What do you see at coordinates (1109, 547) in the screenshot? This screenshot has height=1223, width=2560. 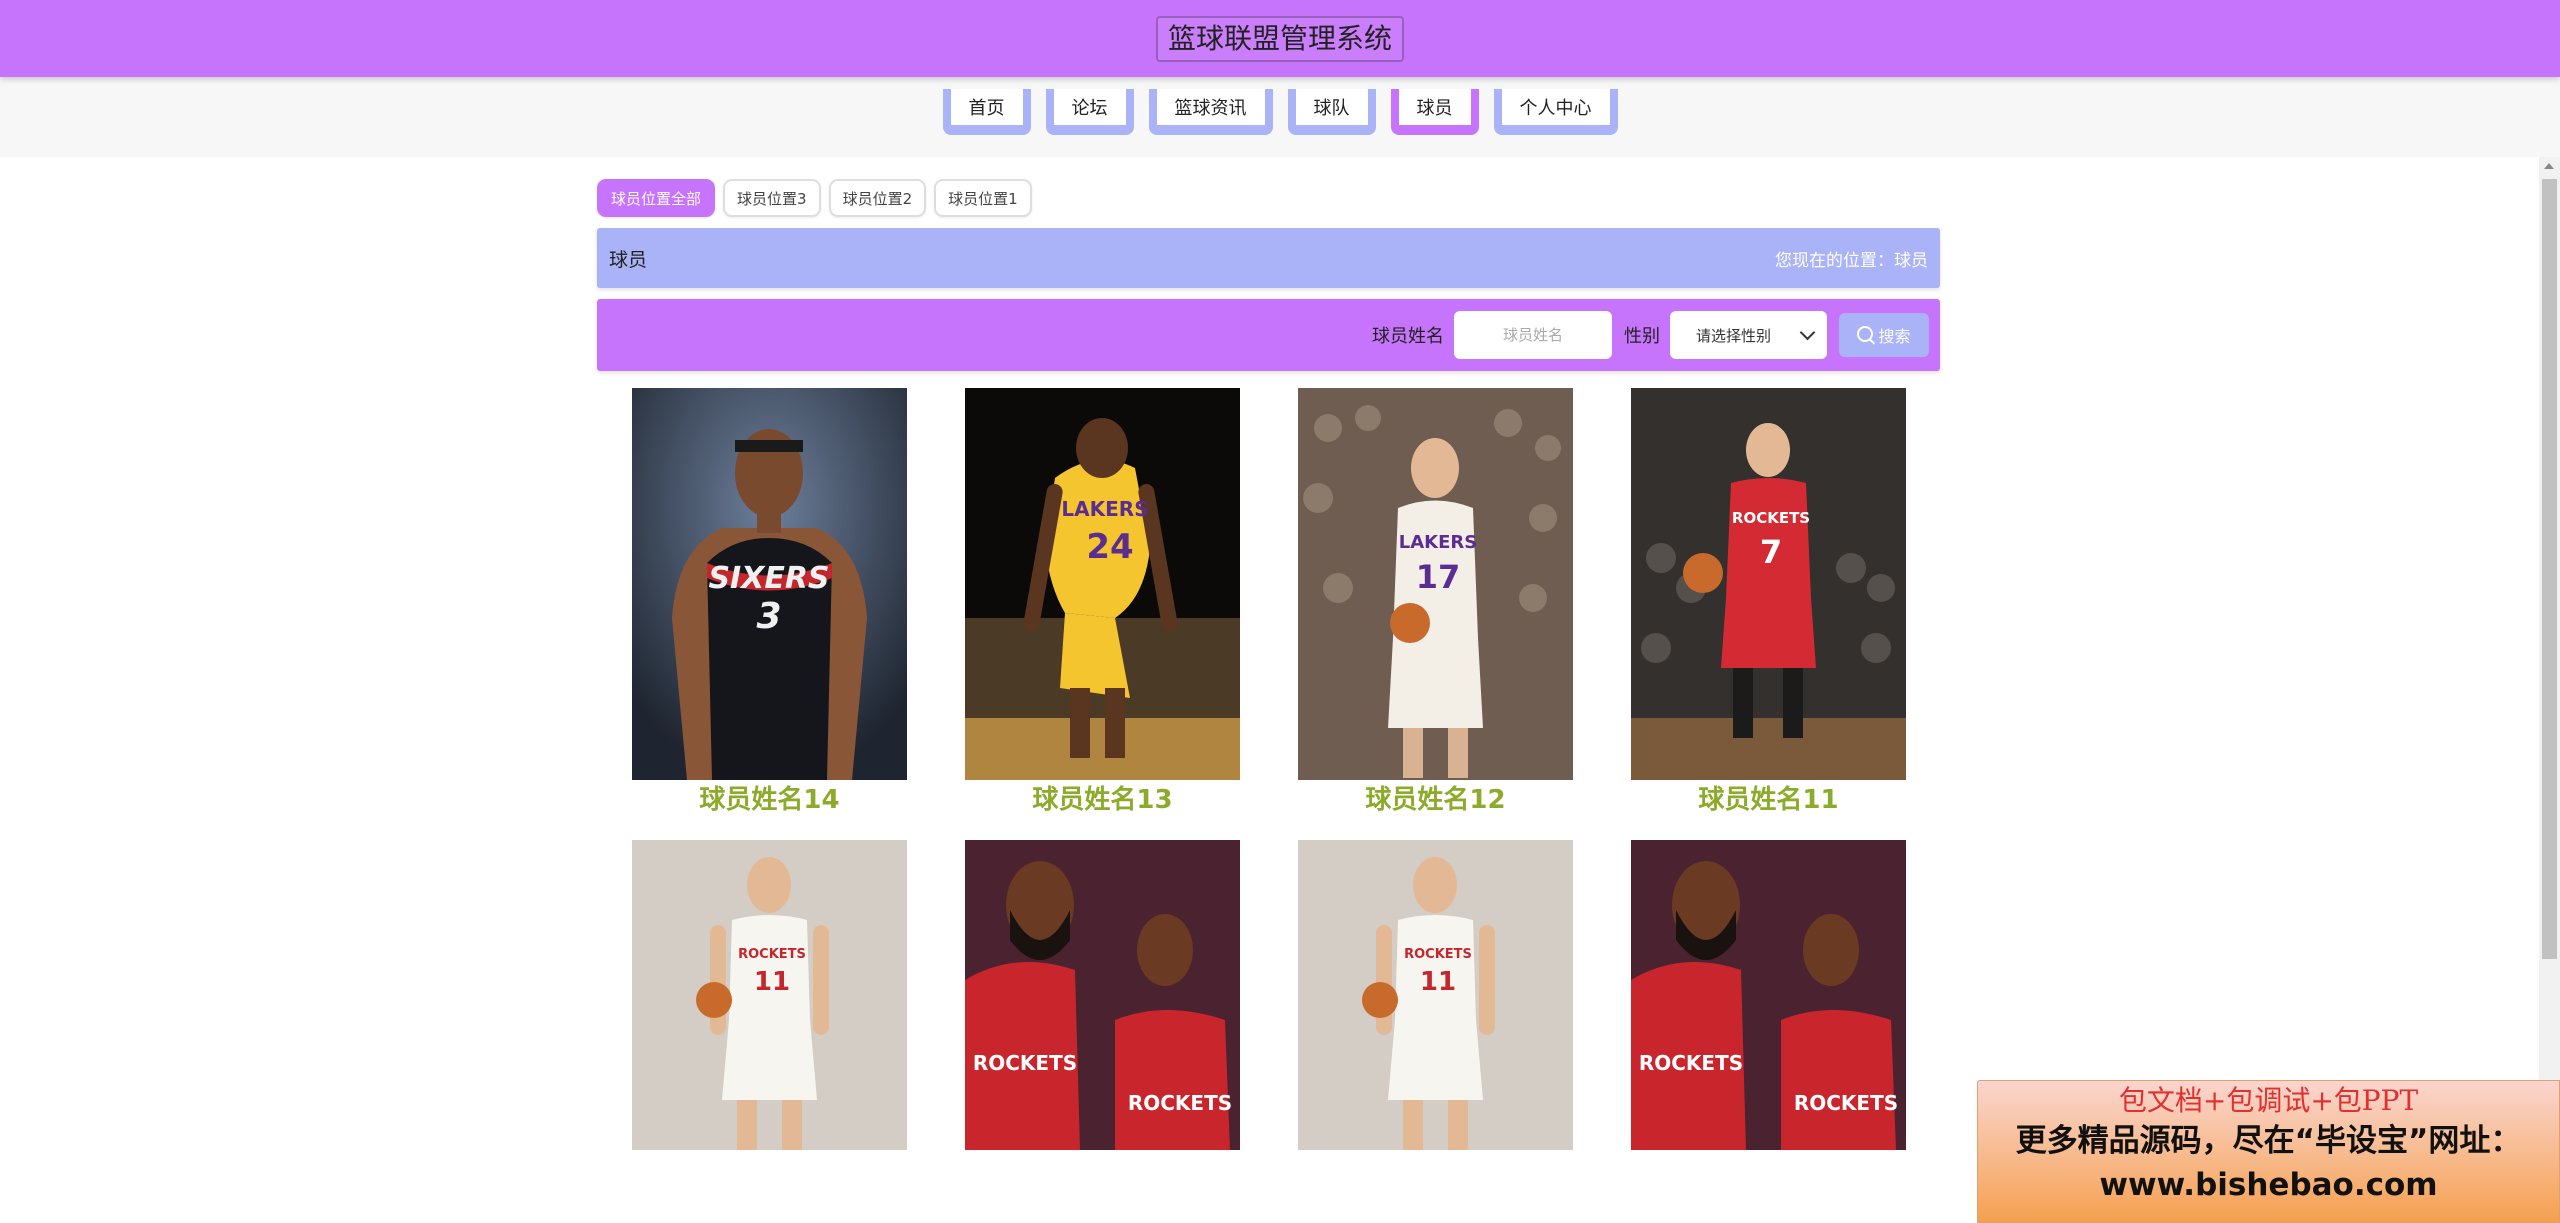 I see `svg-text: 24` at bounding box center [1109, 547].